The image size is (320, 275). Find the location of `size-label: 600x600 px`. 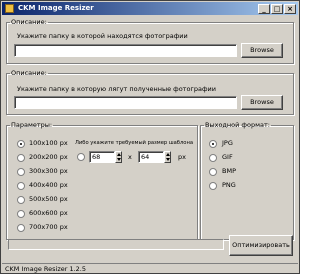

size-label: 600x600 px is located at coordinates (48, 213).